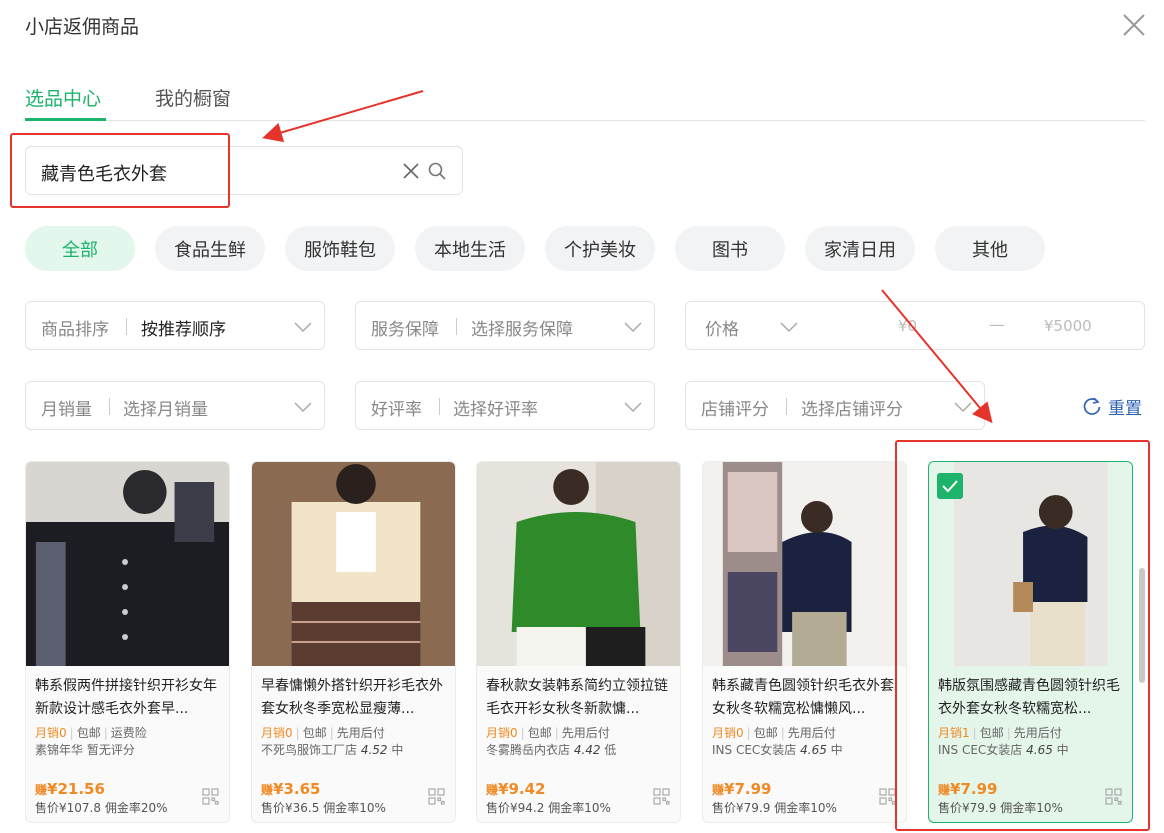  I want to click on price-info: 售价¥36.5 佣金率10%, so click(323, 807).